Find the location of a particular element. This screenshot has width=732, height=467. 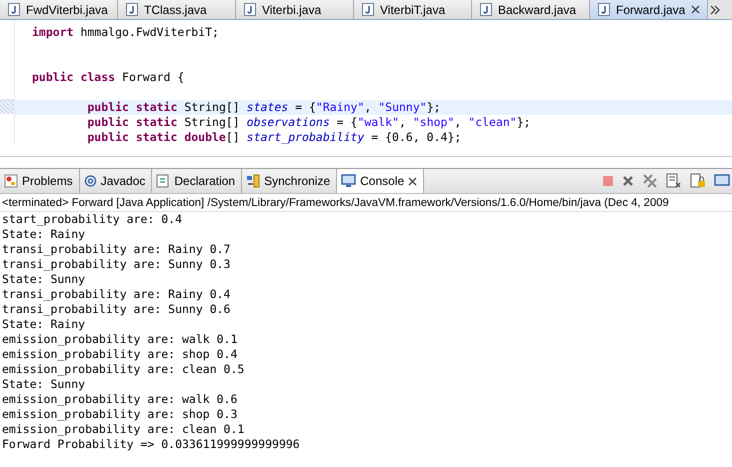

remove-all-icon is located at coordinates (650, 181).